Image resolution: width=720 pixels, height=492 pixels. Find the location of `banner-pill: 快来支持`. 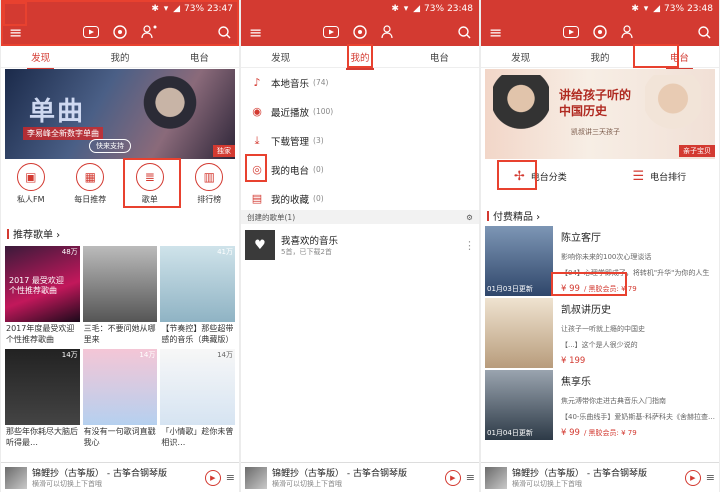

banner-pill: 快来支持 is located at coordinates (110, 146).